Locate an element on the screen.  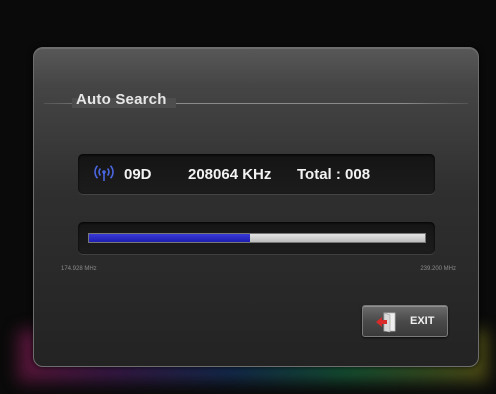
scan-info-panel: 09D 208064 KHz Total : 008 is located at coordinates (256, 174).